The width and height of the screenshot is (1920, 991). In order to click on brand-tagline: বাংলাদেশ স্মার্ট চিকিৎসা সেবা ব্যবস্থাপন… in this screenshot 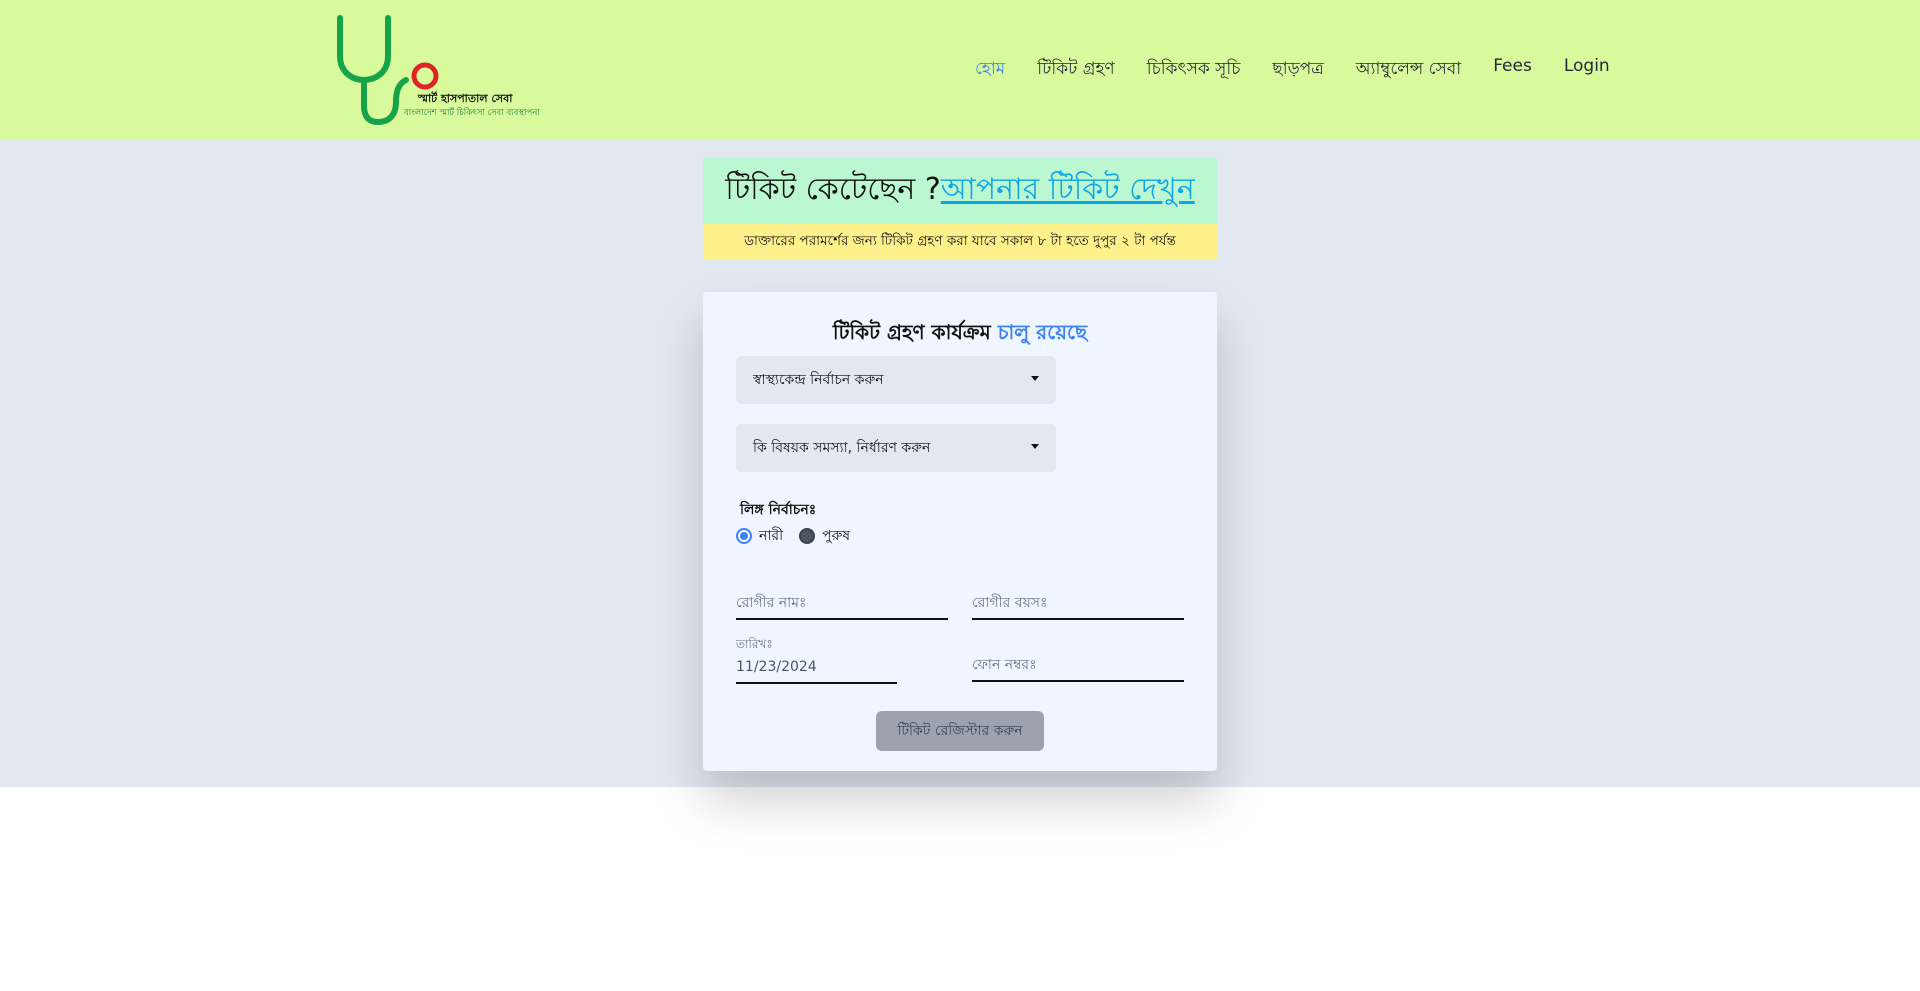, I will do `click(472, 113)`.